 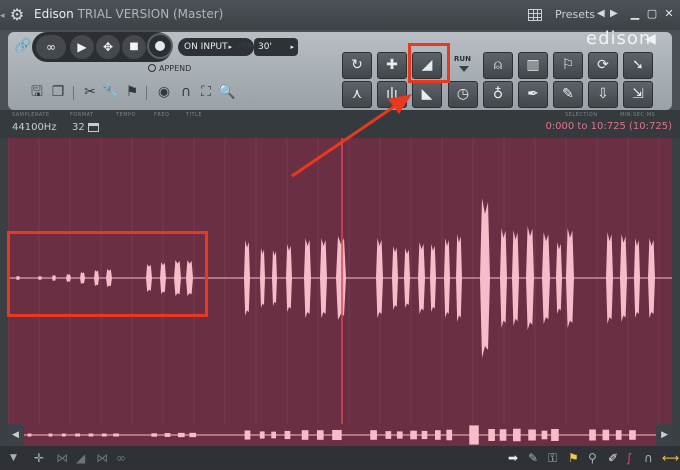 I want to click on toolbar-divider, so click(x=146, y=93).